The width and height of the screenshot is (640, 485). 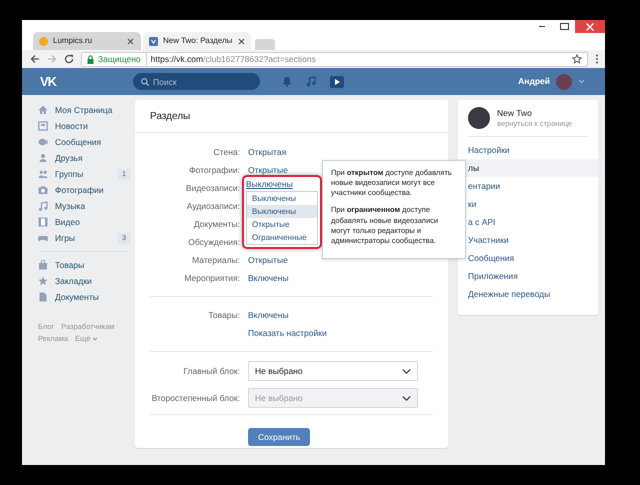 I want to click on field-value: Открытая, so click(x=267, y=152).